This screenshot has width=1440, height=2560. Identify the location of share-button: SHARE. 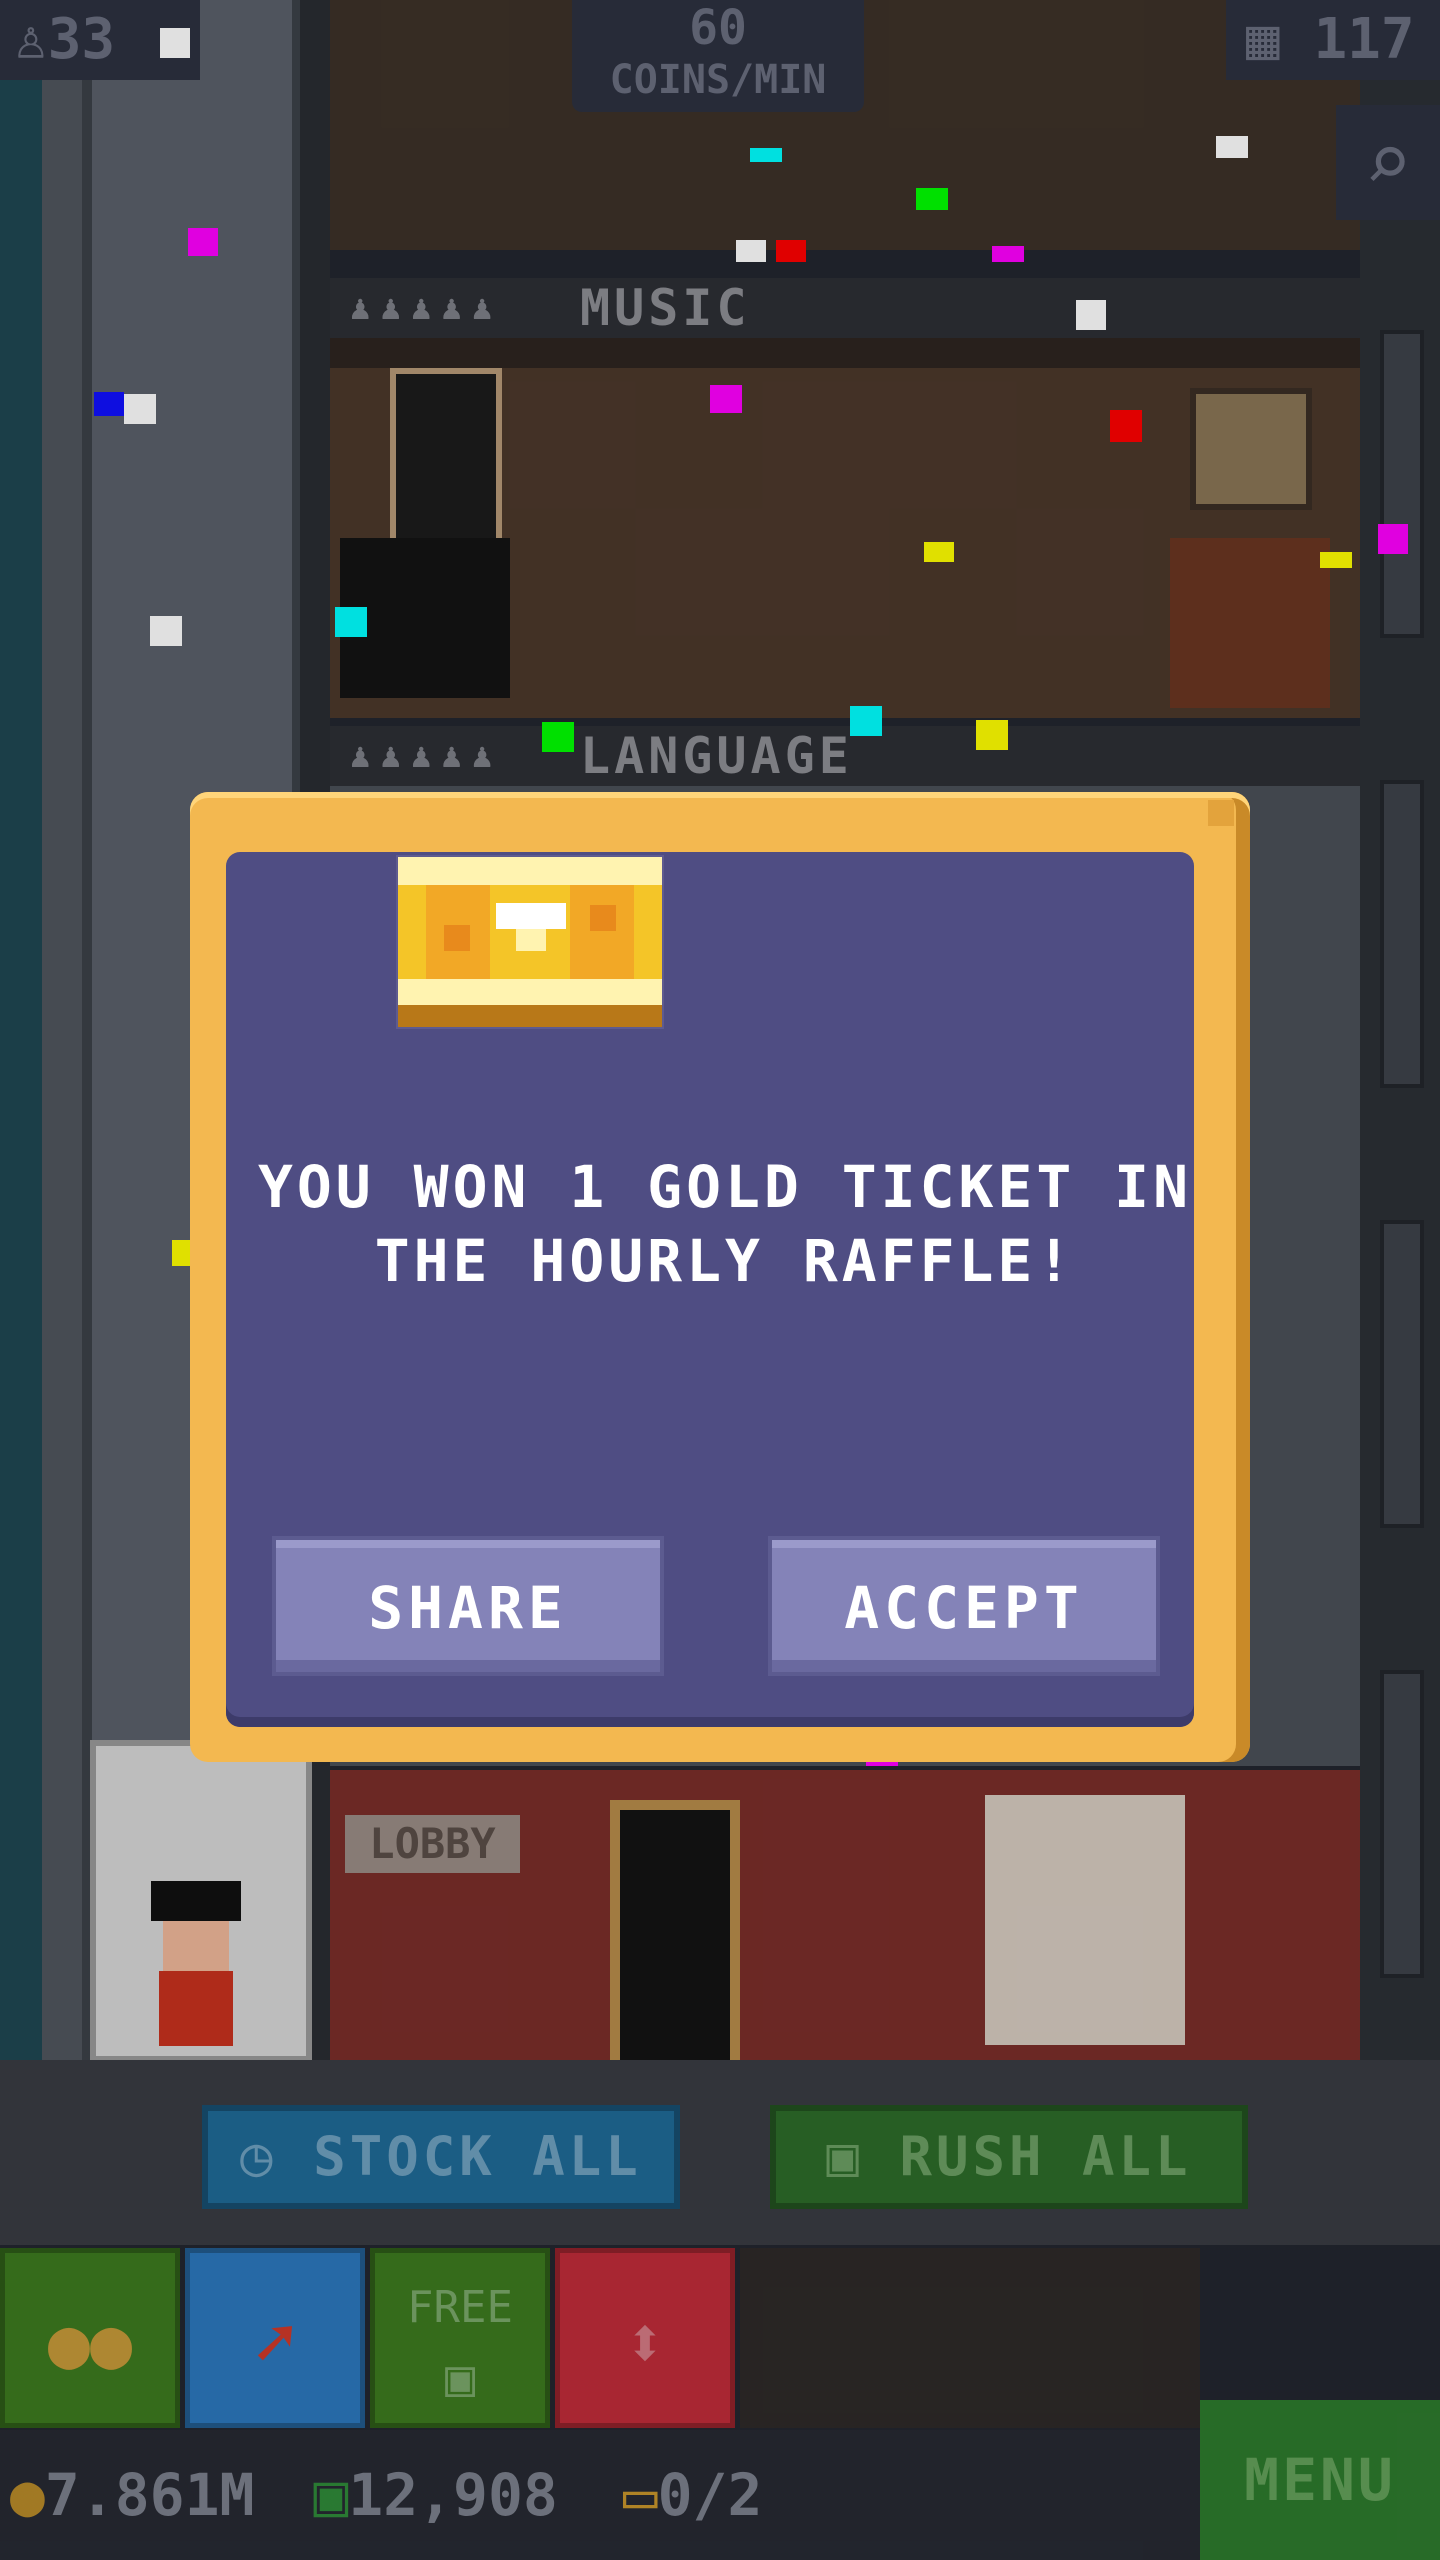
(468, 1606).